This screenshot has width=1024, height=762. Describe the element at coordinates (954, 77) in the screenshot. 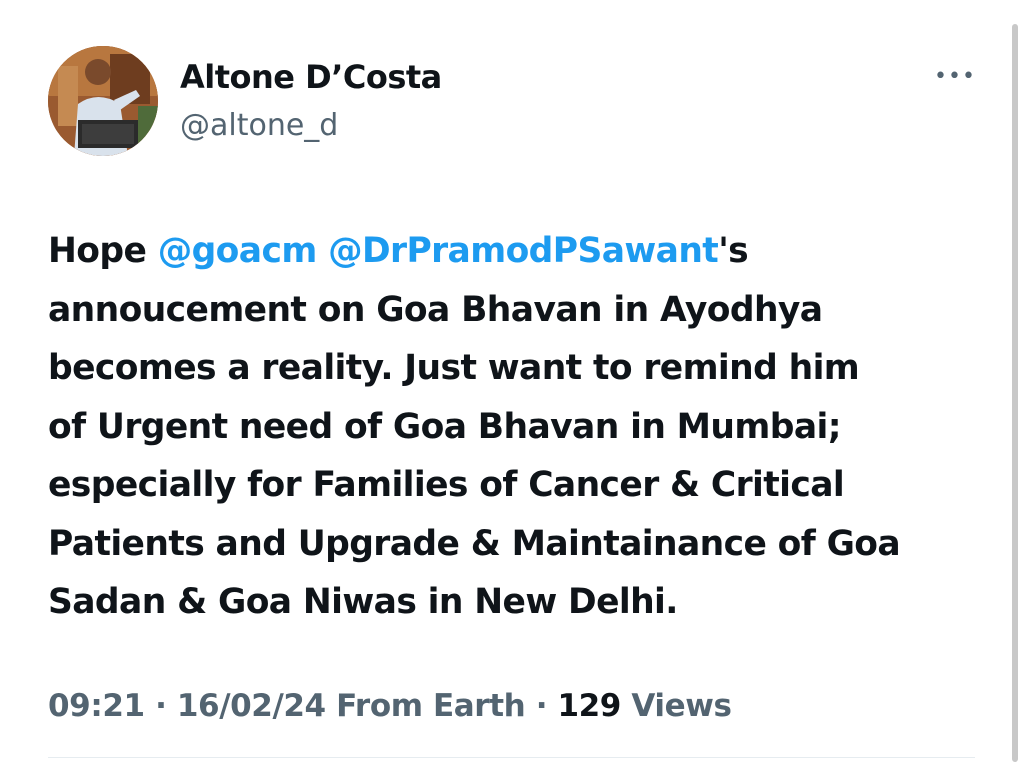

I see `more-options-button: •••` at that location.